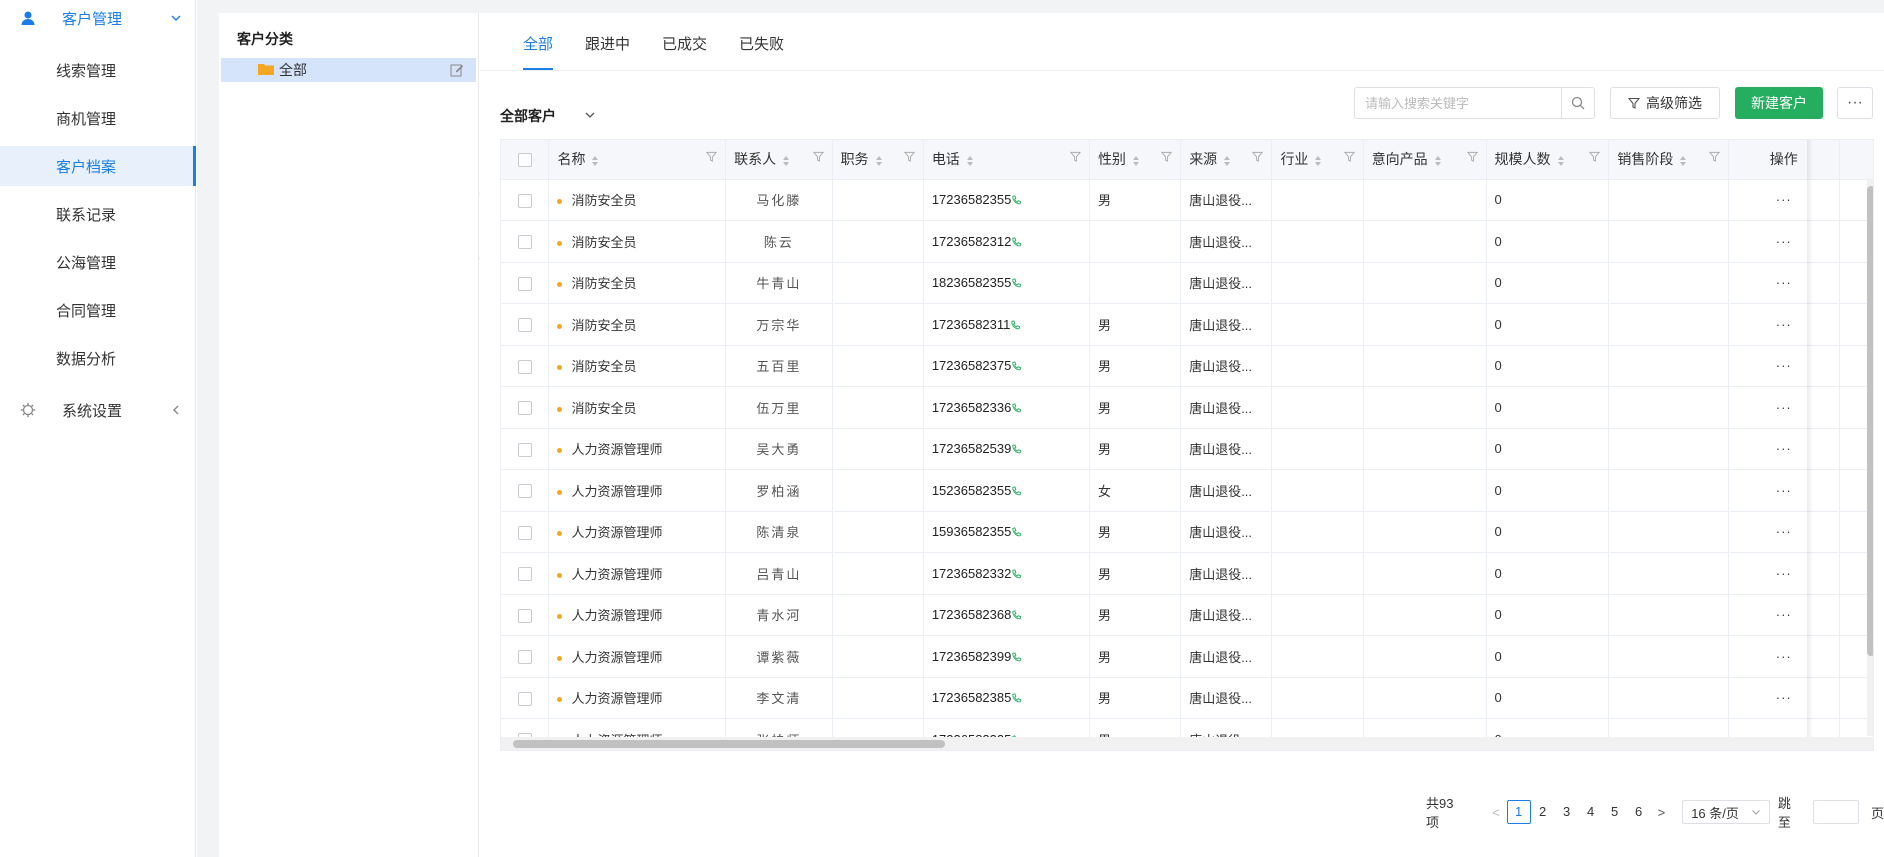  I want to click on nav-item-contact-records: 联系记录, so click(98, 214).